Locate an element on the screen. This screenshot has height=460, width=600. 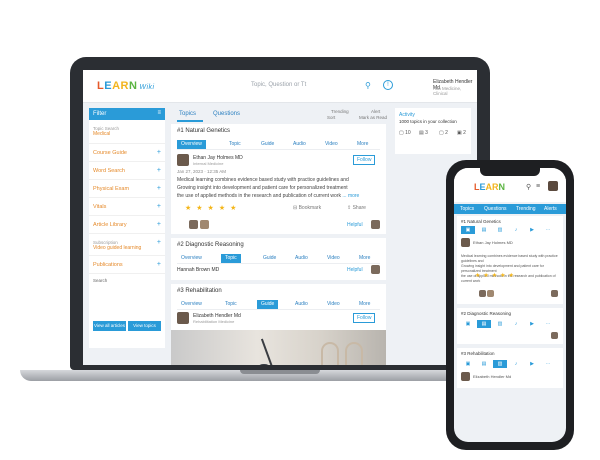
stat-item: ▤ 3 is located at coordinates (423, 133).